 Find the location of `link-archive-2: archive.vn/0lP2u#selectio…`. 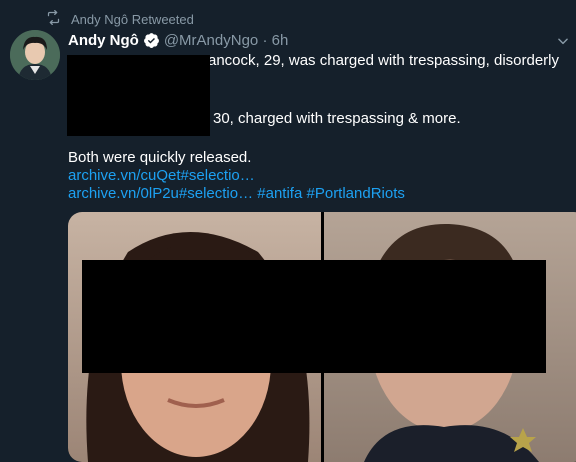

link-archive-2: archive.vn/0lP2u#selectio… is located at coordinates (160, 193).